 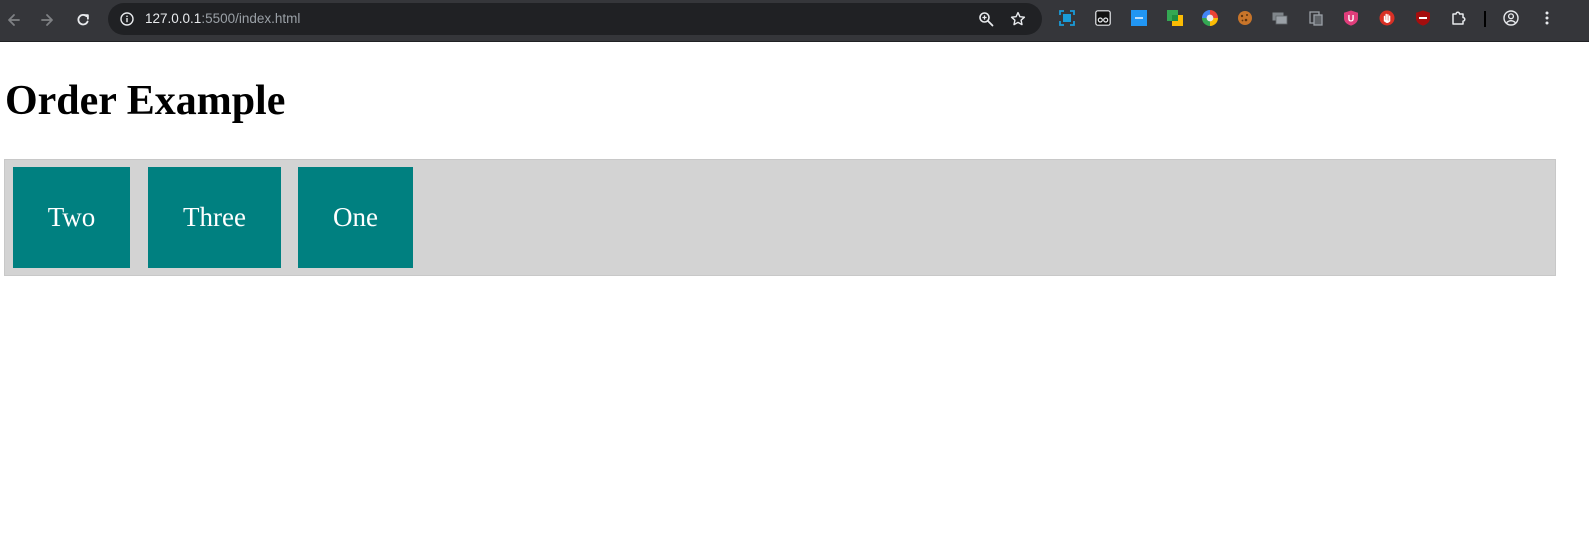 I want to click on forward-button, so click(x=47, y=20).